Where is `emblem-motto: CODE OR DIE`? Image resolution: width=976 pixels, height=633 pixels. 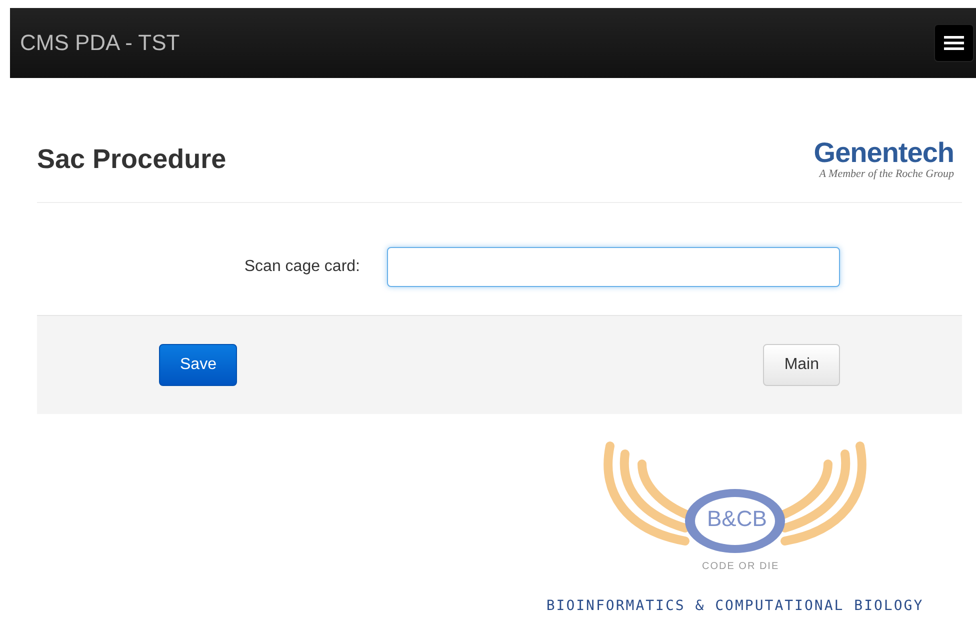
emblem-motto: CODE OR DIE is located at coordinates (741, 566).